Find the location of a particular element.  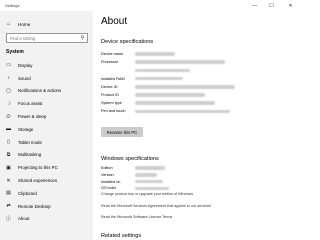

windows-specs-heading: Windows specifications is located at coordinates (130, 159).